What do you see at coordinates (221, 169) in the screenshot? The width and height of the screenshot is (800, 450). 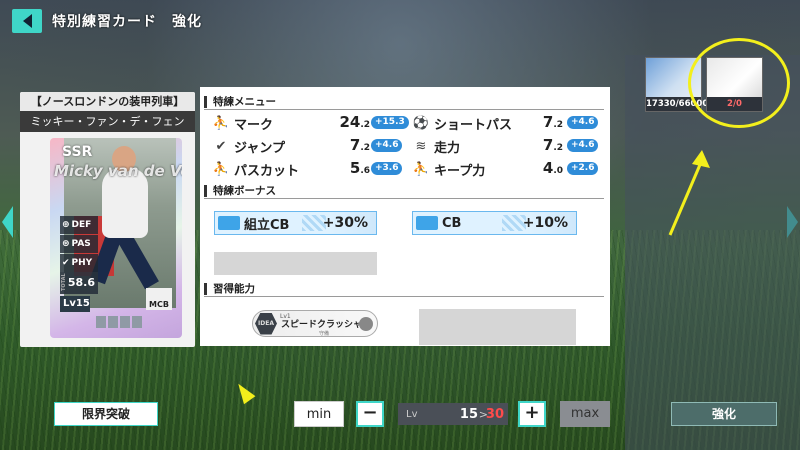 I see `passcut-icon: ⛹` at bounding box center [221, 169].